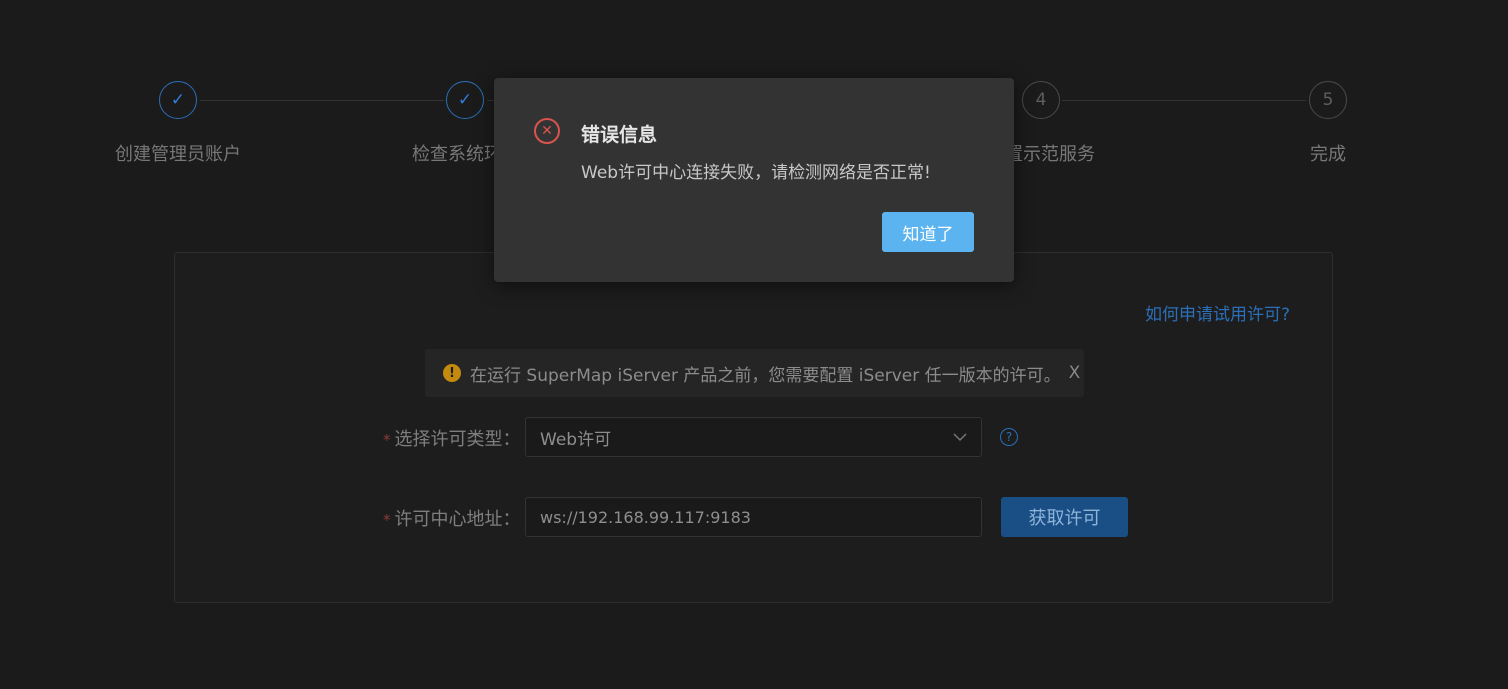  I want to click on step-4-label: 置示范服务, so click(1050, 154).